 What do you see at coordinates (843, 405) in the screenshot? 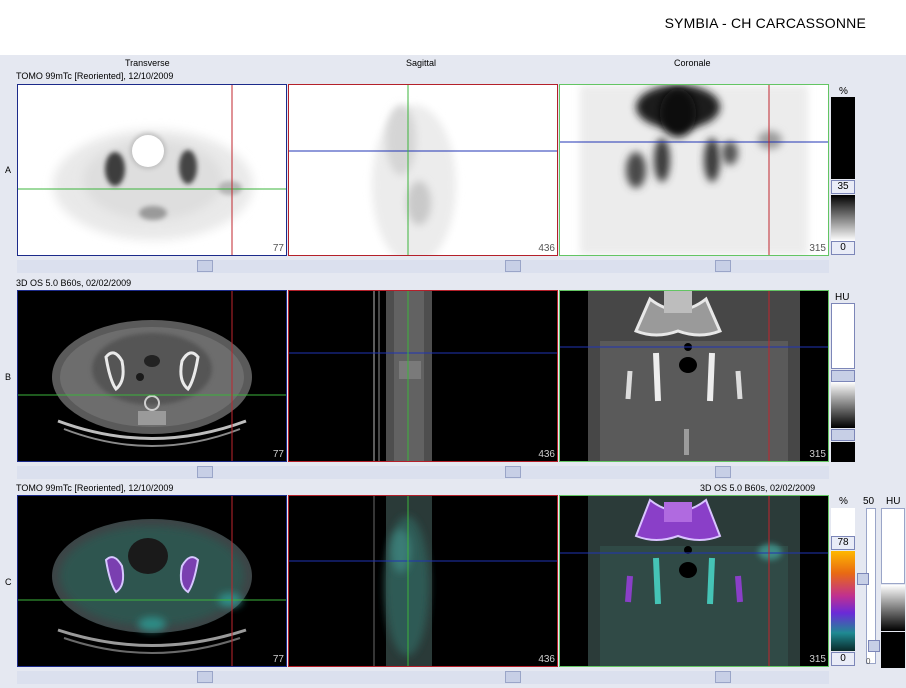
I see `ct-colorbar` at bounding box center [843, 405].